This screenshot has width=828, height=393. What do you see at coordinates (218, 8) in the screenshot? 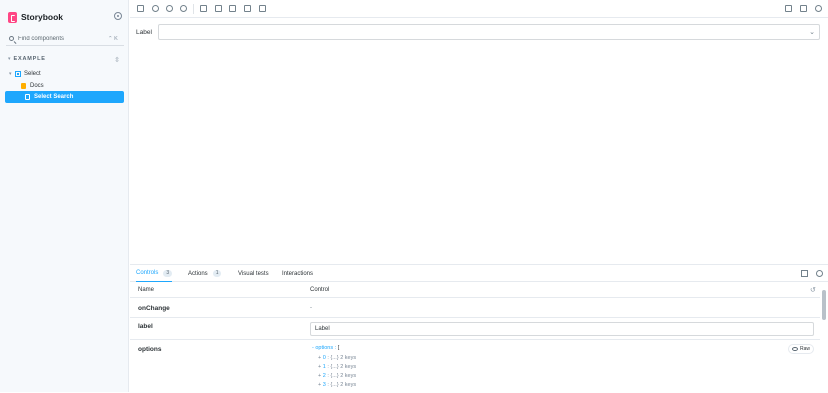
I see `grid-icon` at bounding box center [218, 8].